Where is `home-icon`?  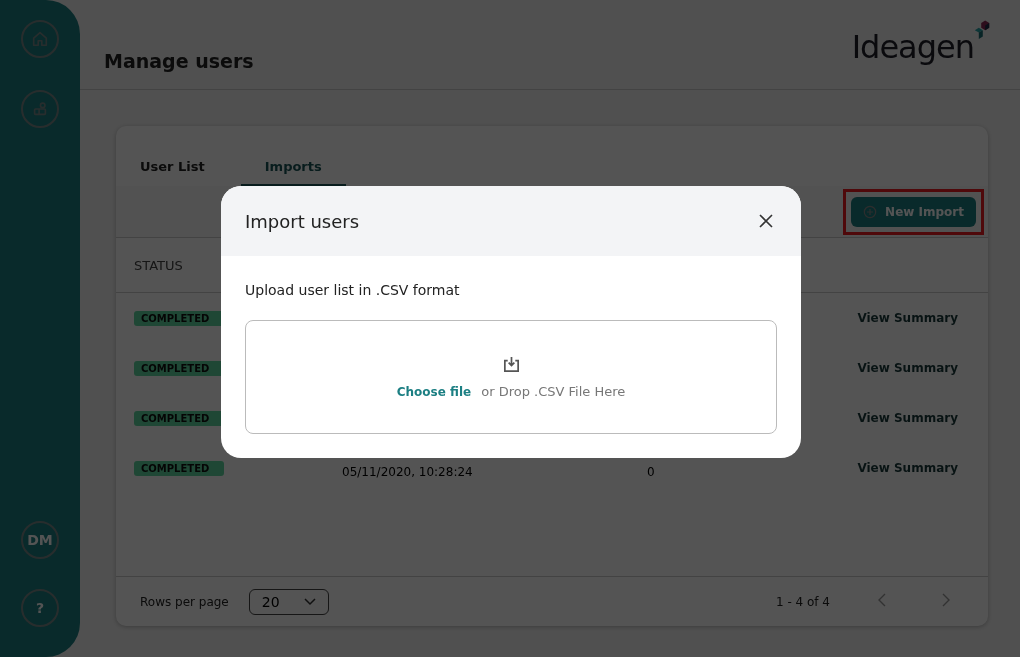 home-icon is located at coordinates (40, 39).